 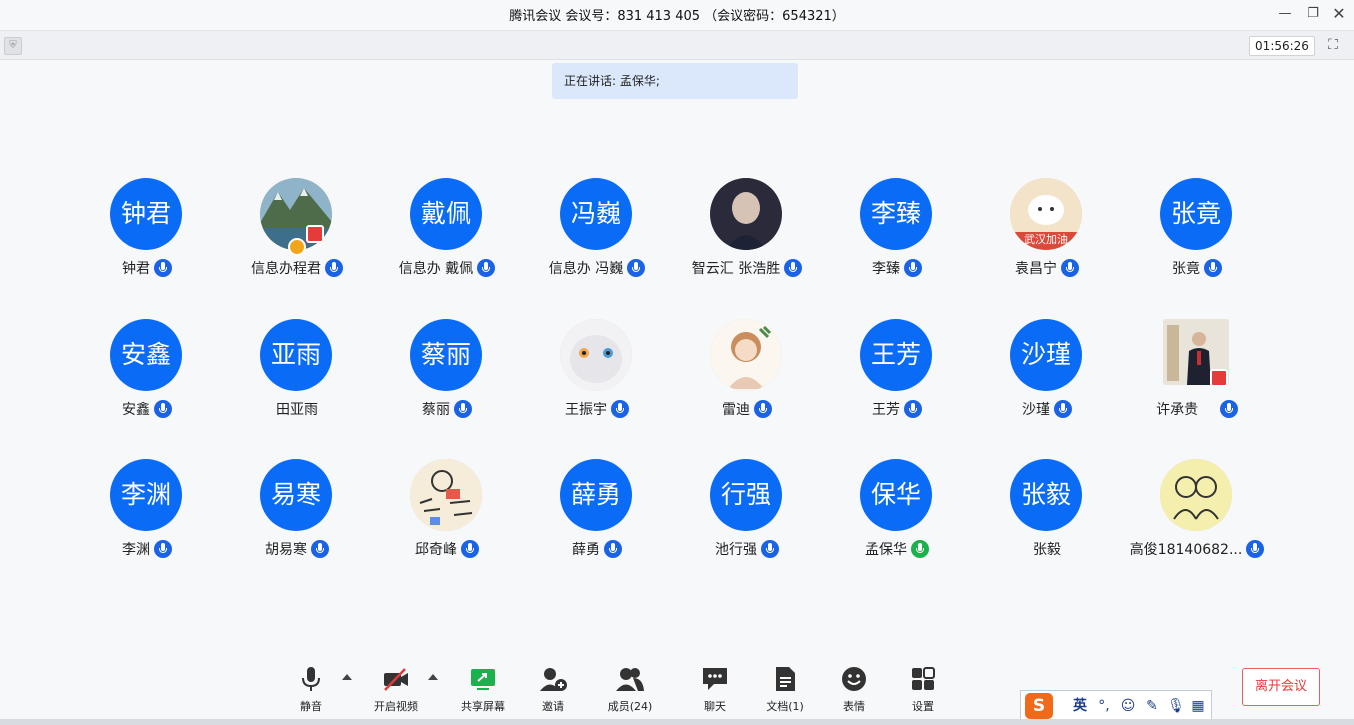 What do you see at coordinates (854, 706) in the screenshot?
I see `emoji-label: 表情` at bounding box center [854, 706].